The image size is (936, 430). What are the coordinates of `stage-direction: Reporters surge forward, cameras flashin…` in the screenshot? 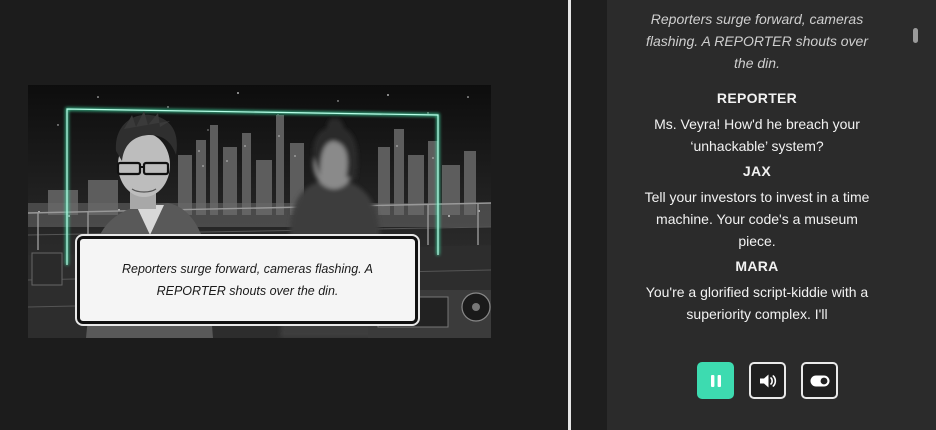 It's located at (757, 41).